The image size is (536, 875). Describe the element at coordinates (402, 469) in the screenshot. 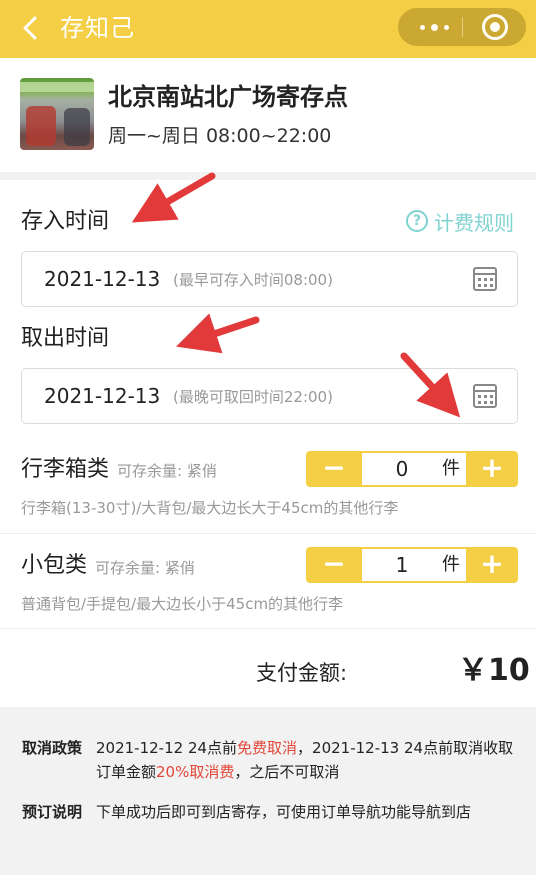

I see `suitcase-quantity-value: 0` at that location.